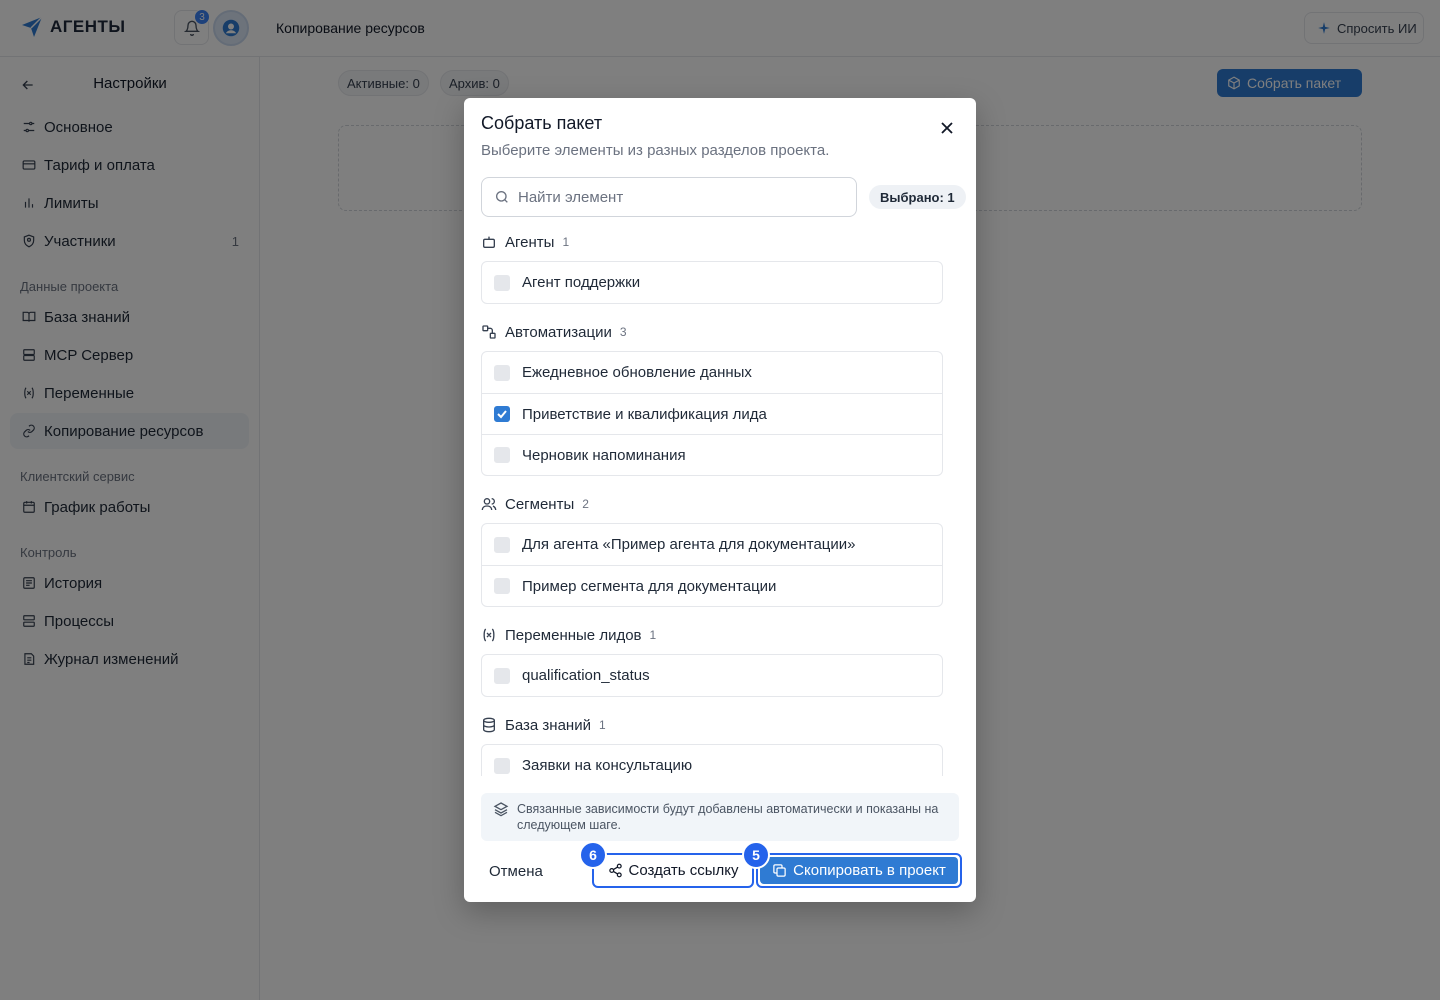 This screenshot has width=1440, height=1000. Describe the element at coordinates (683, 870) in the screenshot. I see `create-link-label: Создать ссылку` at that location.